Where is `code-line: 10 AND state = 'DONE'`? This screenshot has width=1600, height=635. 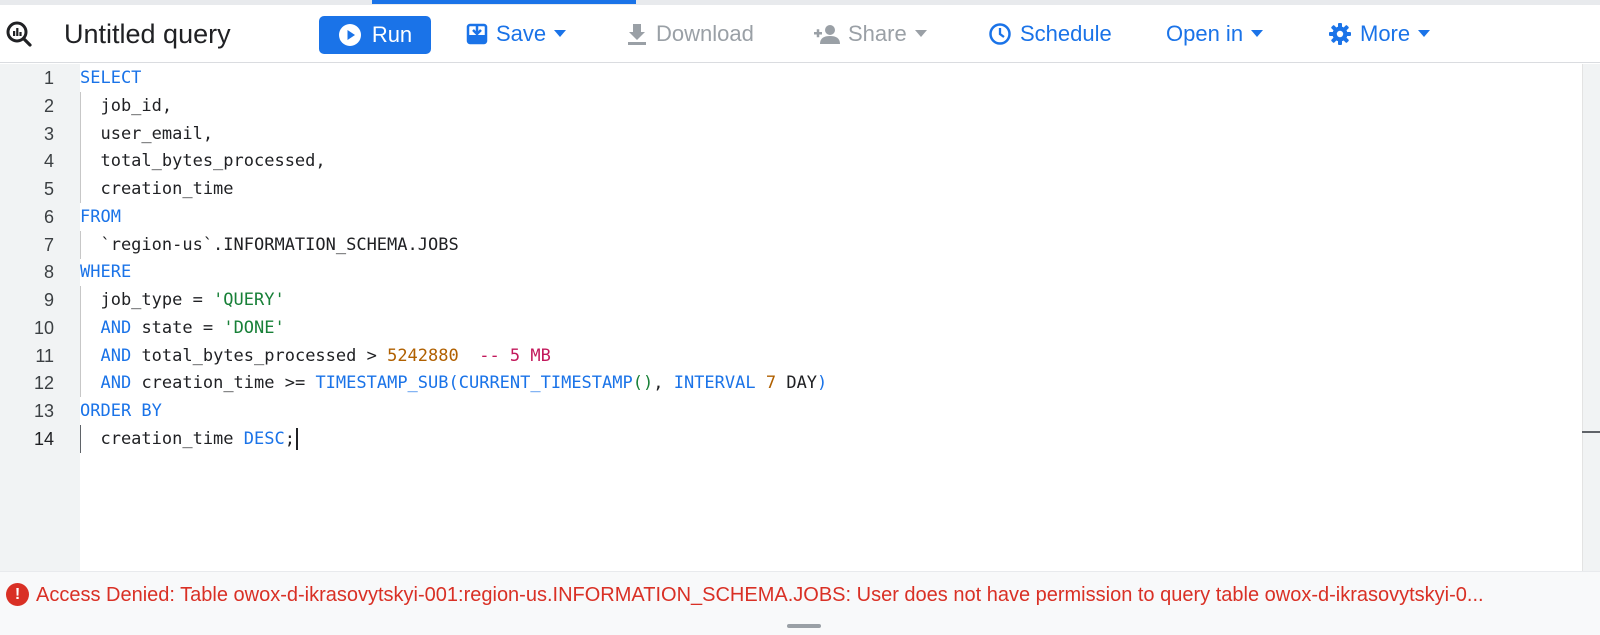
code-line: 10 AND state = 'DONE' is located at coordinates (791, 327).